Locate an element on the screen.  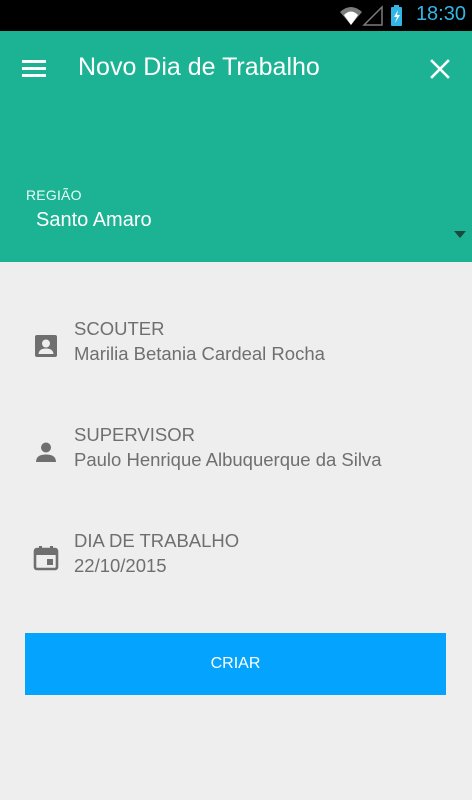
contact-card-icon is located at coordinates (46, 346).